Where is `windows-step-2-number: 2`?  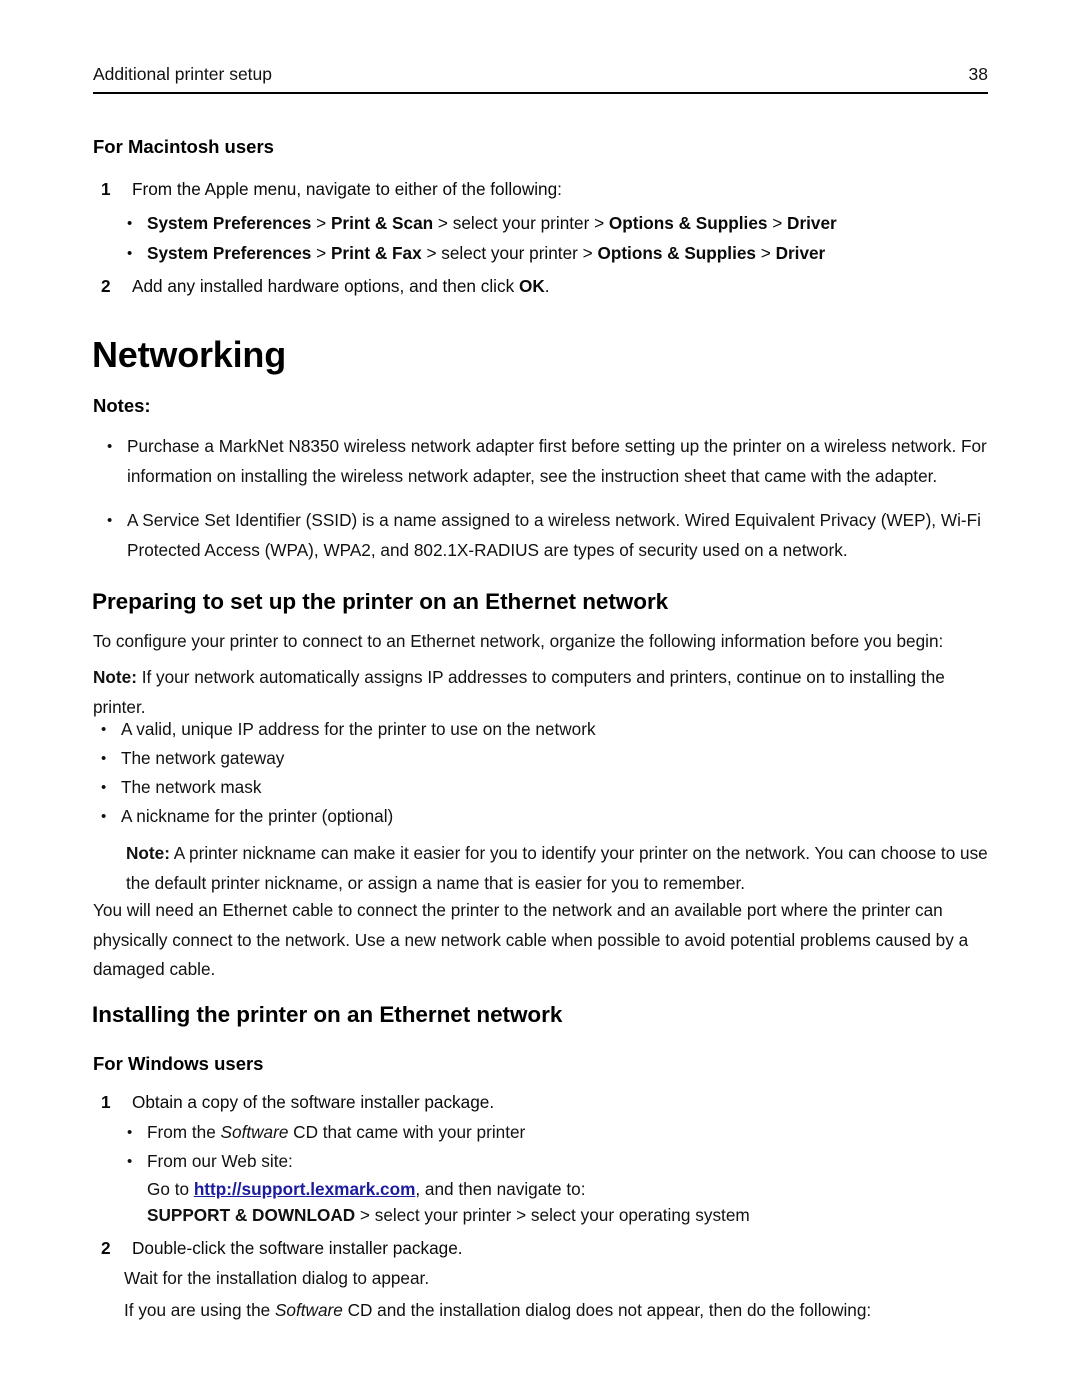 windows-step-2-number: 2 is located at coordinates (106, 1248).